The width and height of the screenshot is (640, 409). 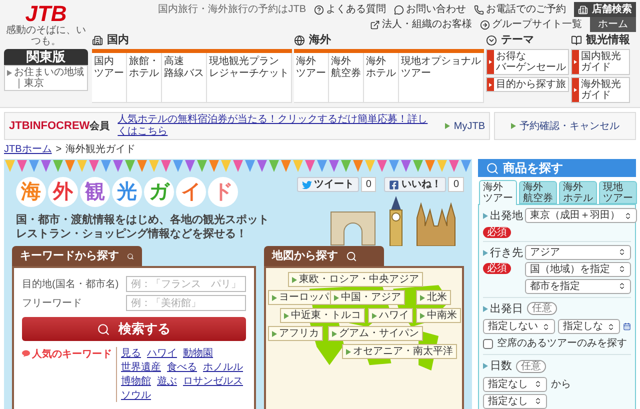 What do you see at coordinates (141, 367) in the screenshot?
I see `keyword-link: 世界遺産` at bounding box center [141, 367].